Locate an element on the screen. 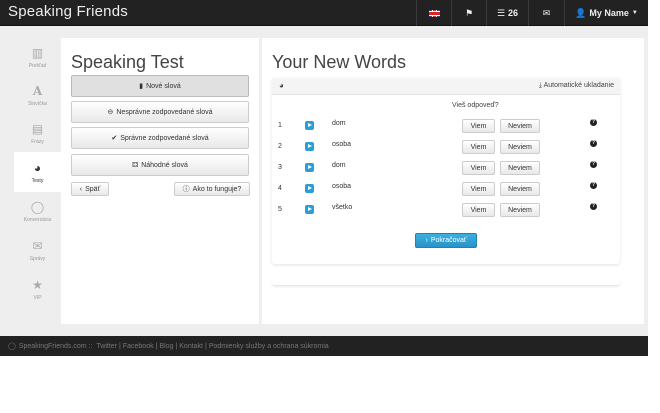 Image resolution: width=660 pixels, height=413 pixels. sidebar-item-phrases: ▤ Frázy is located at coordinates (37, 133).